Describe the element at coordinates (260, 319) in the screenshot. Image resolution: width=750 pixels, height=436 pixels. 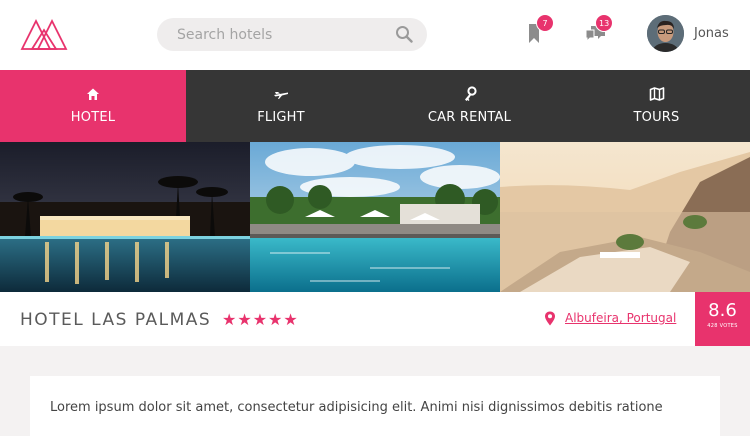
I see `star-rating: ★★★★★` at that location.